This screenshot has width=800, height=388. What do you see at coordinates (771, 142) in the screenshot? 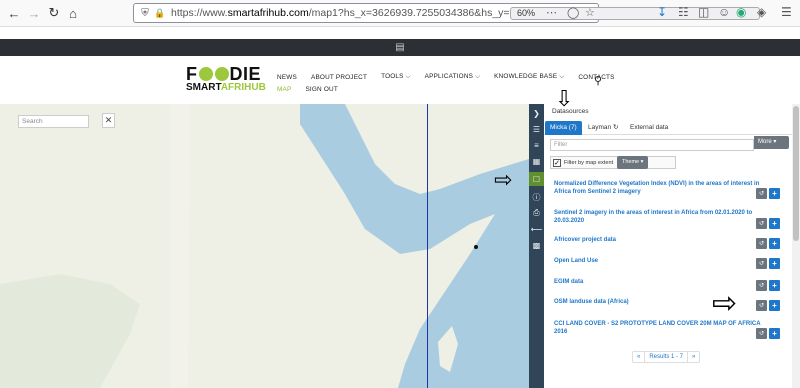
I see `more-button: More ▾` at bounding box center [771, 142].